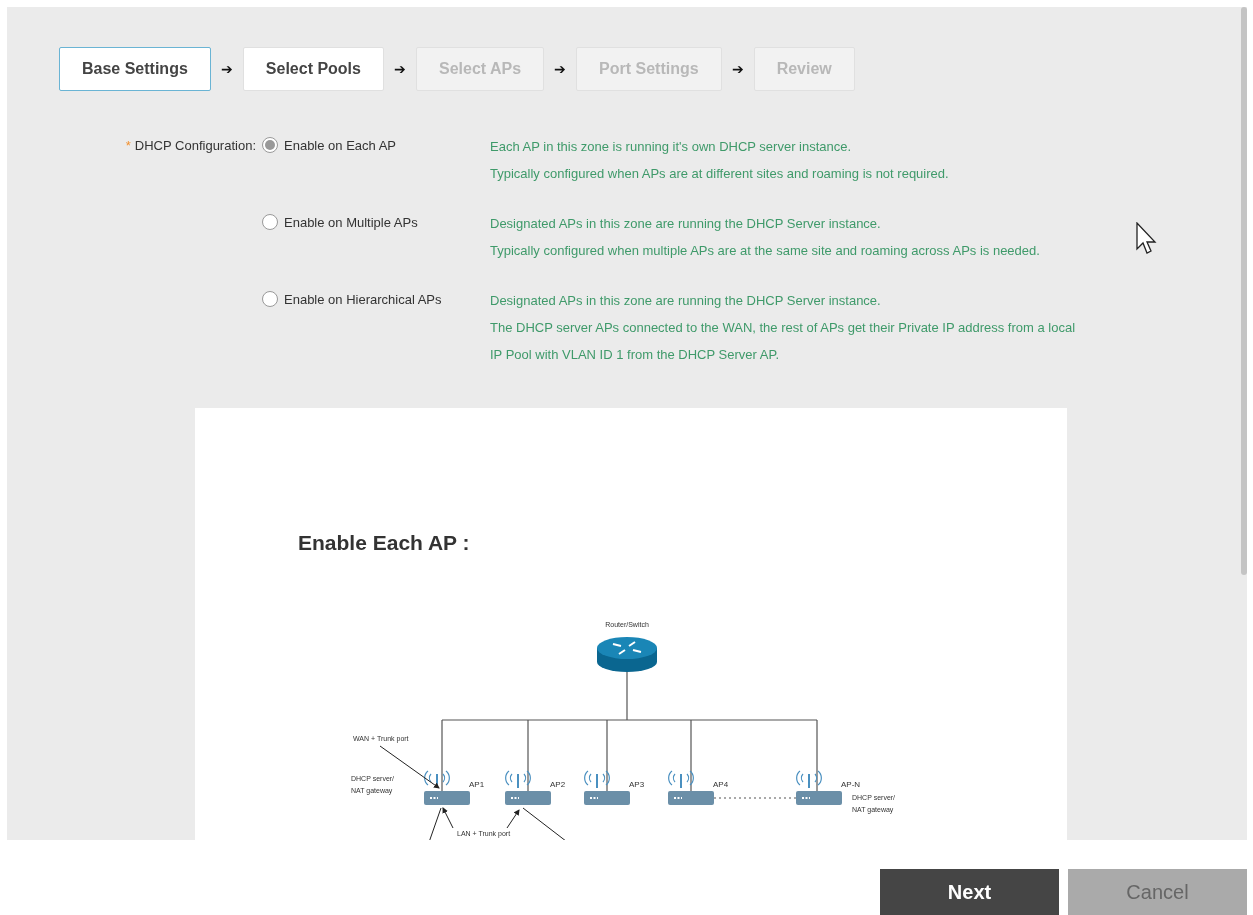 This screenshot has width=1253, height=915. What do you see at coordinates (195, 145) in the screenshot?
I see `field-label: DHCP Configuration:` at bounding box center [195, 145].